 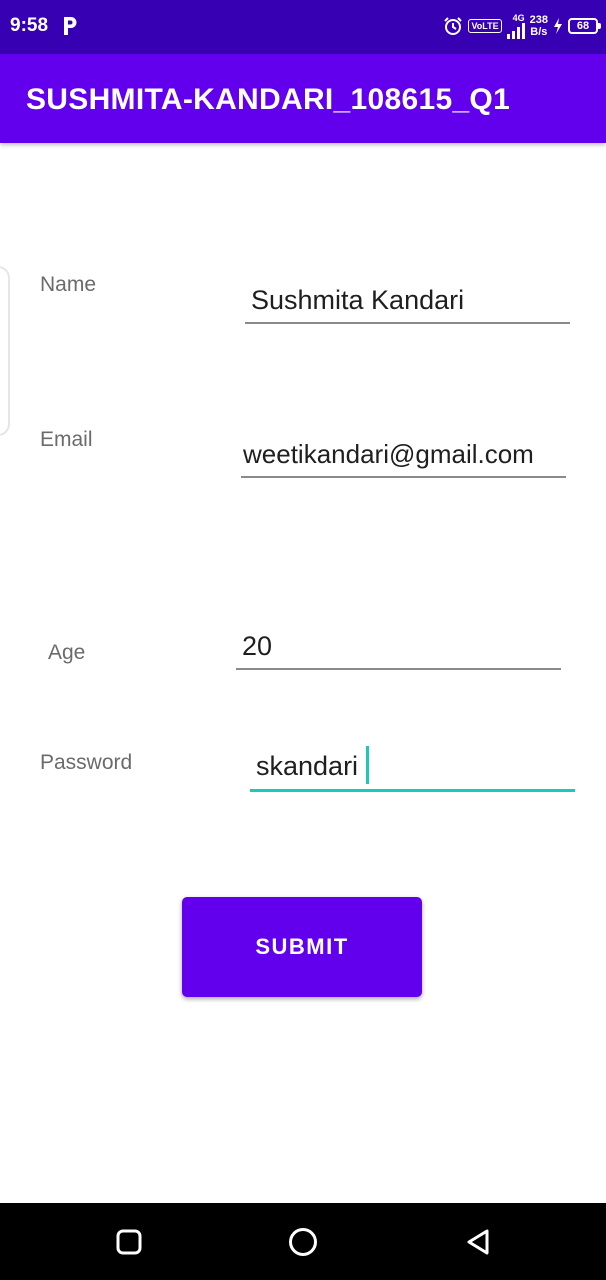 What do you see at coordinates (86, 762) in the screenshot?
I see `password-label: Password` at bounding box center [86, 762].